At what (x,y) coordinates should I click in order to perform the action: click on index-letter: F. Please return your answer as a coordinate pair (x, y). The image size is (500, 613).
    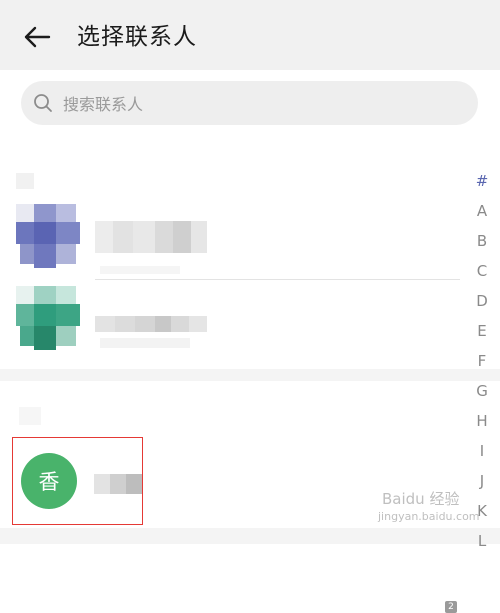
    Looking at the image, I should click on (482, 361).